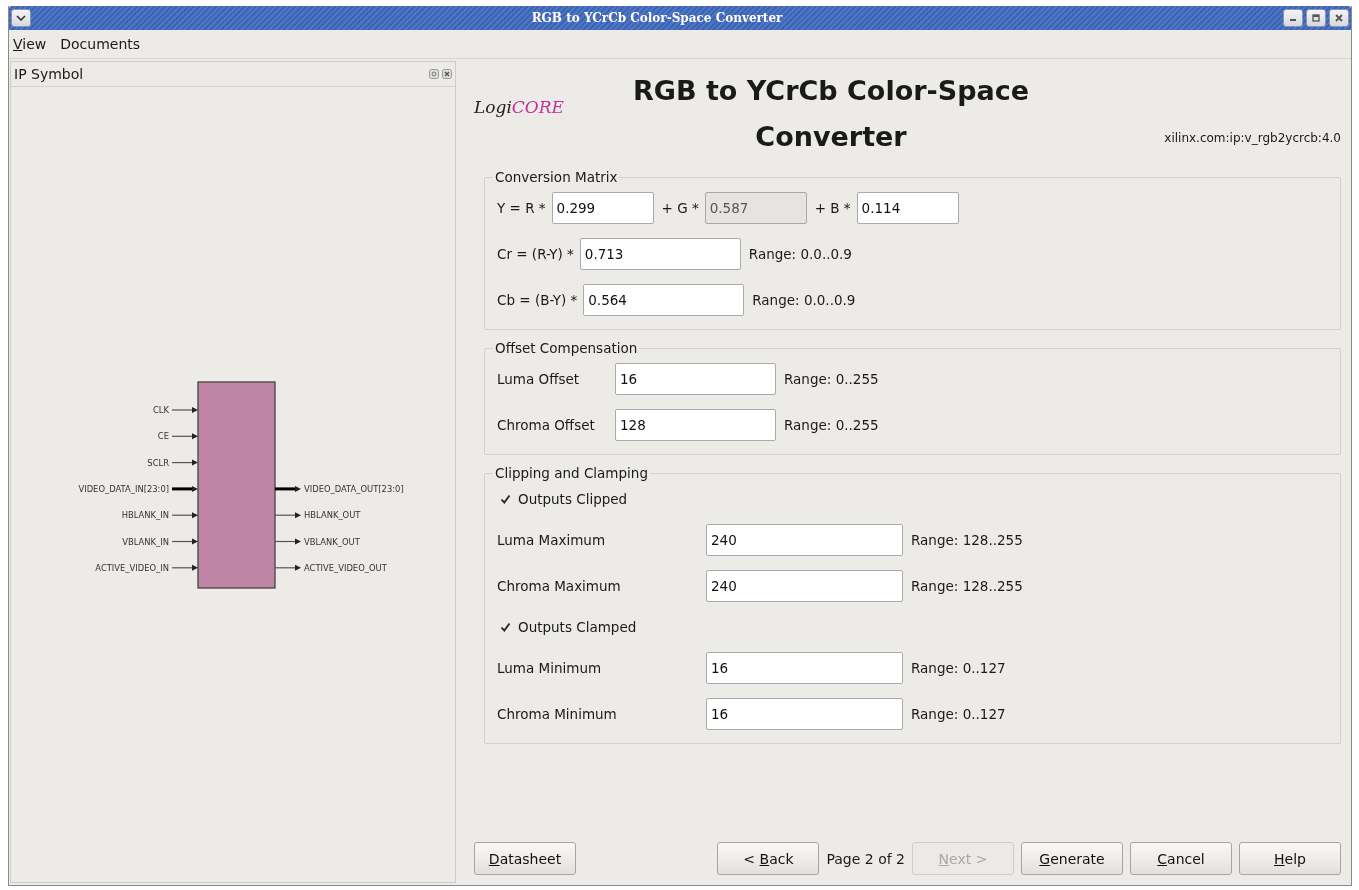 The width and height of the screenshot is (1359, 890). I want to click on maximize-icon, so click(1316, 18).